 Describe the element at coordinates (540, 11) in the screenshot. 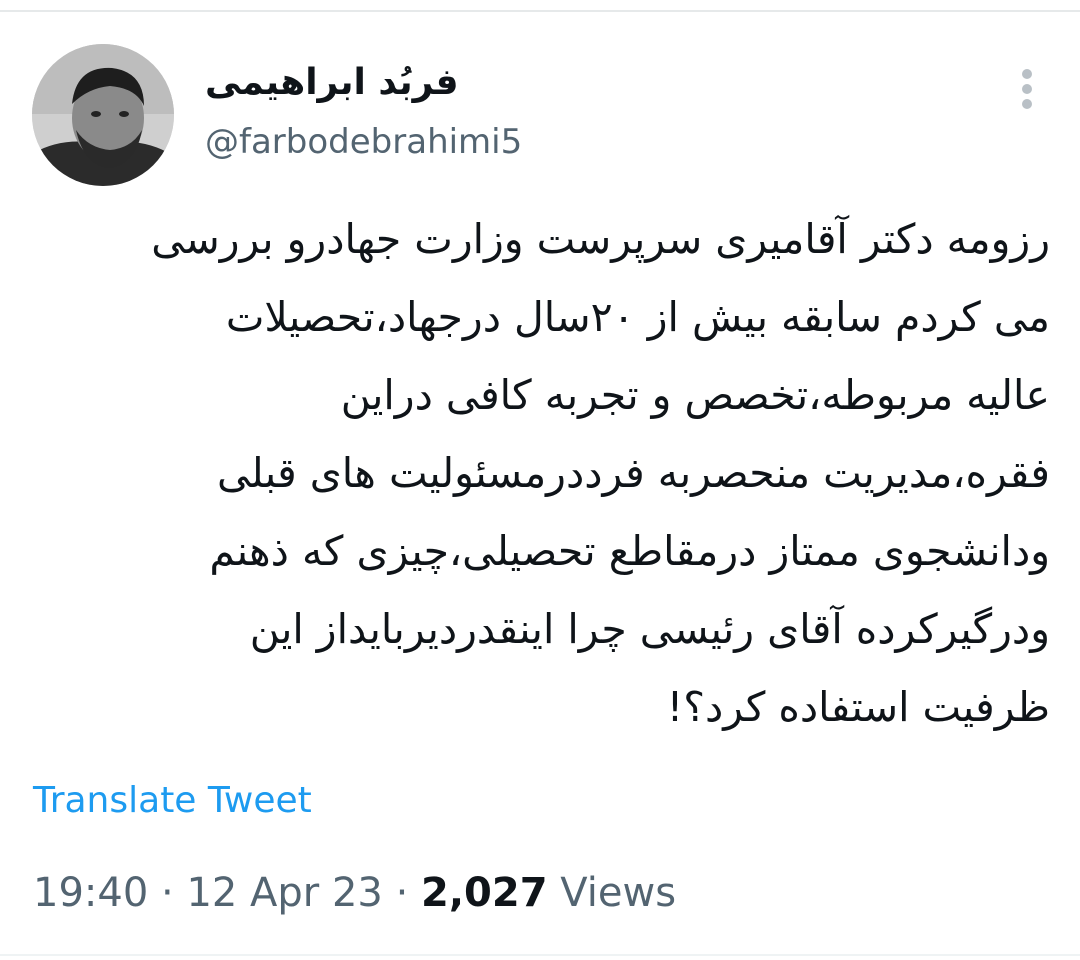

I see `top-divider` at that location.